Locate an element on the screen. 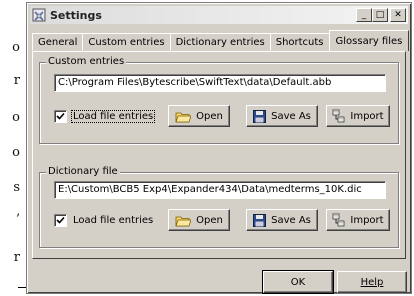 The image size is (414, 296). tab-dictionary-entries: Dictionary entries is located at coordinates (220, 42).